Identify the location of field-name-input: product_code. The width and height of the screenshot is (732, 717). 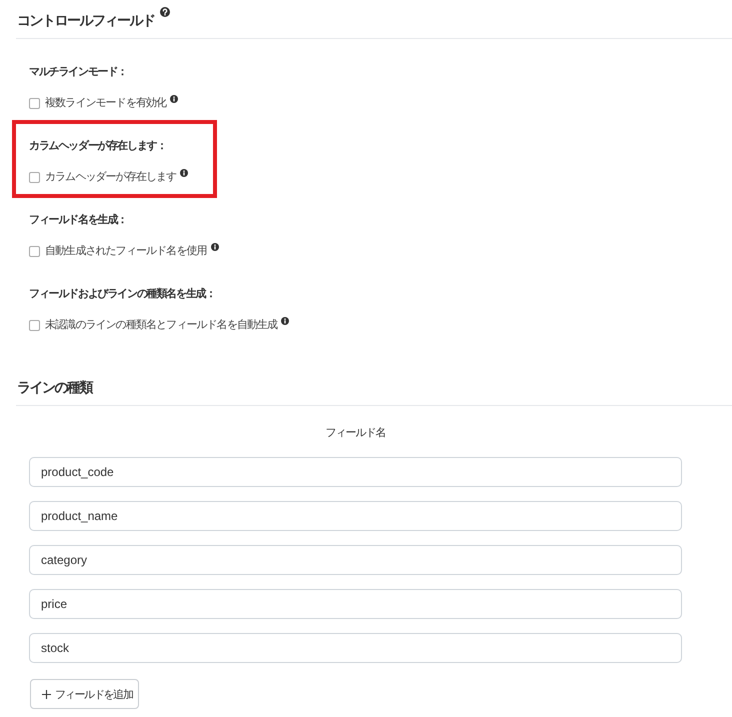
(355, 472).